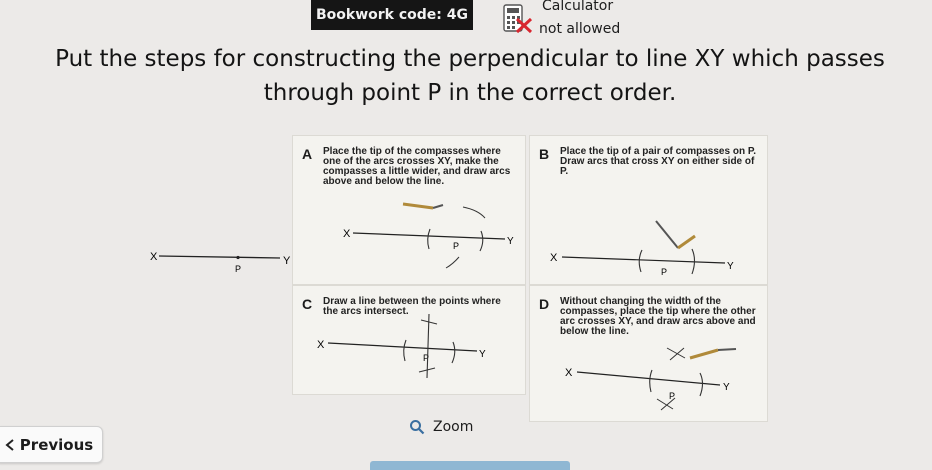  Describe the element at coordinates (453, 427) in the screenshot. I see `zoom-label: Zoom` at that location.